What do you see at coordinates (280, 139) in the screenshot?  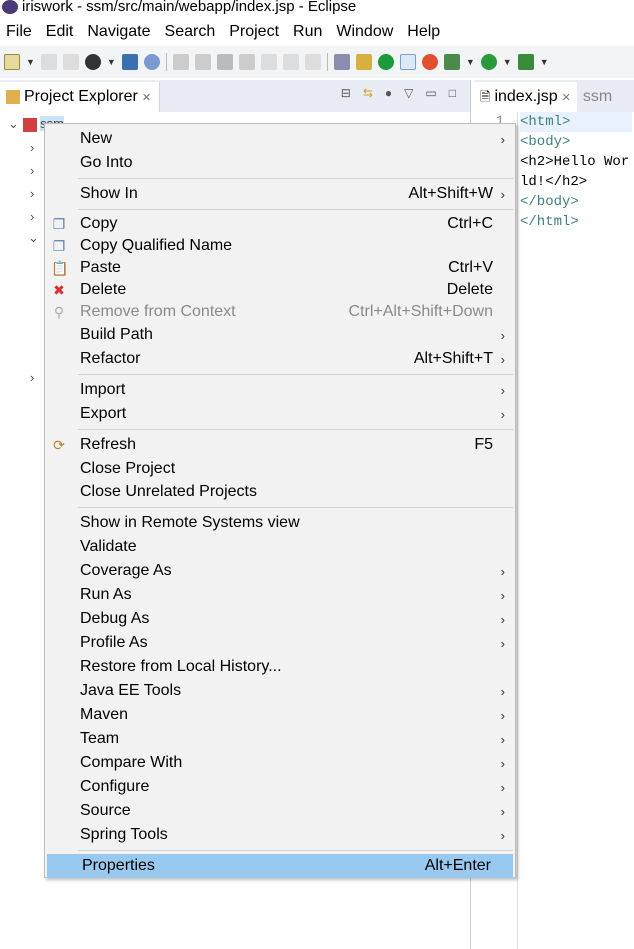 I see `menu-item-new: New ›` at bounding box center [280, 139].